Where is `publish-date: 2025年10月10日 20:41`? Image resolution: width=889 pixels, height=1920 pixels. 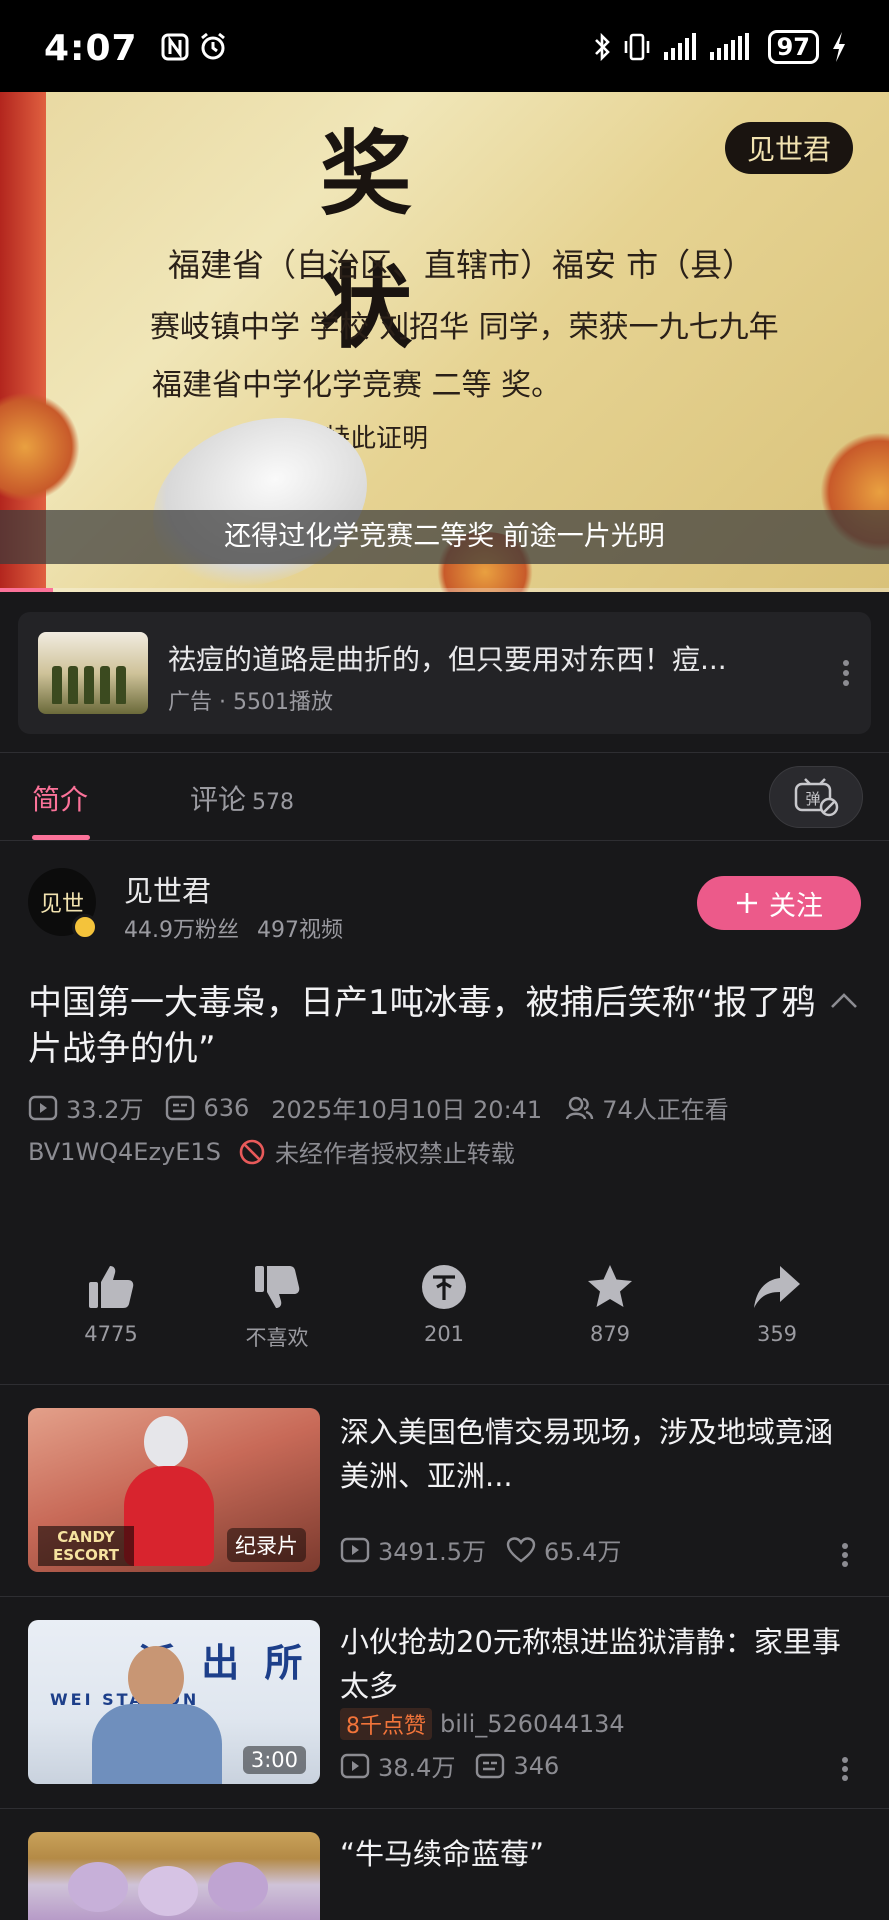
publish-date: 2025年10月10日 20:41 is located at coordinates (407, 1110).